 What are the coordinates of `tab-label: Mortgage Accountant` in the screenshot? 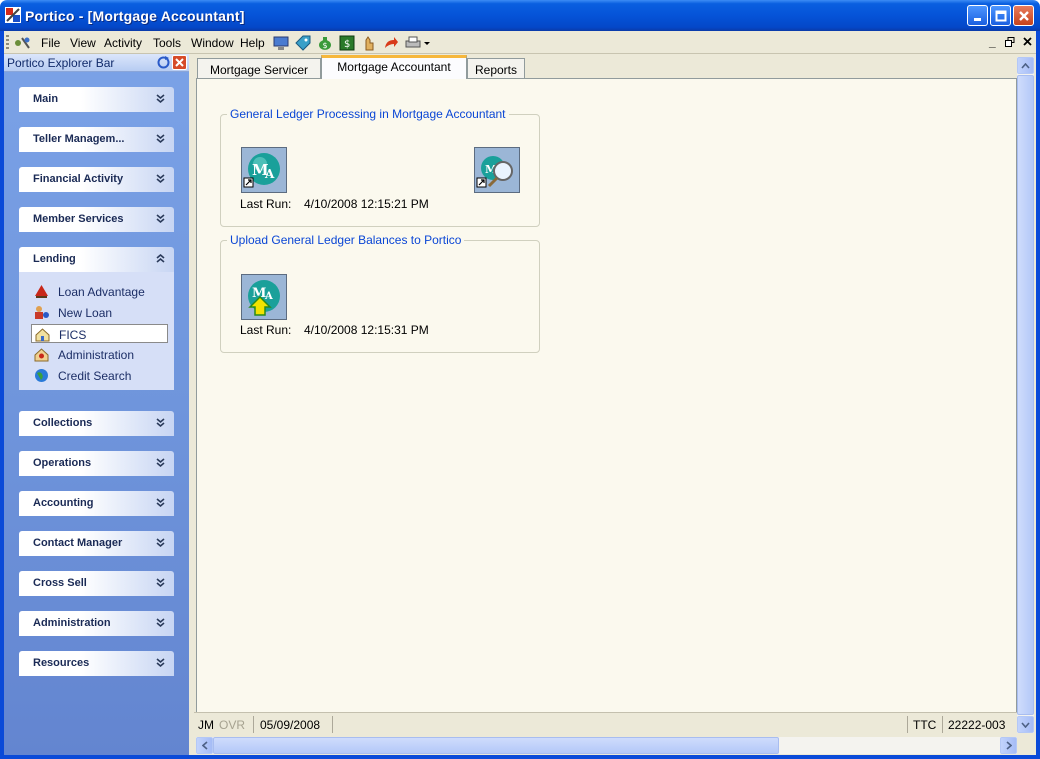 It's located at (394, 67).